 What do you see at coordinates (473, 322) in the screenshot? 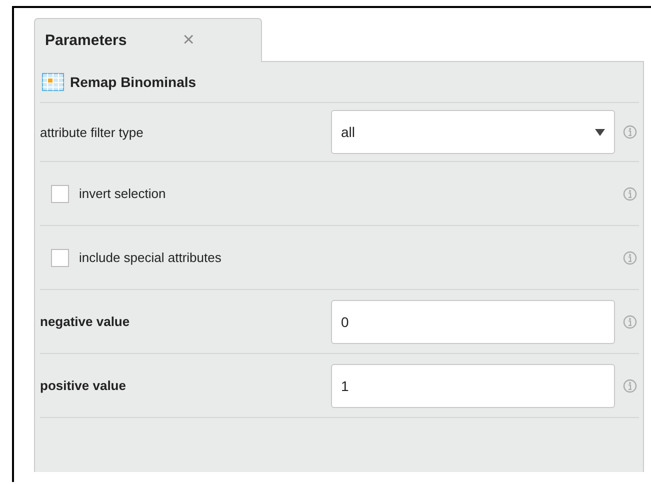
I see `input-field: 0` at bounding box center [473, 322].